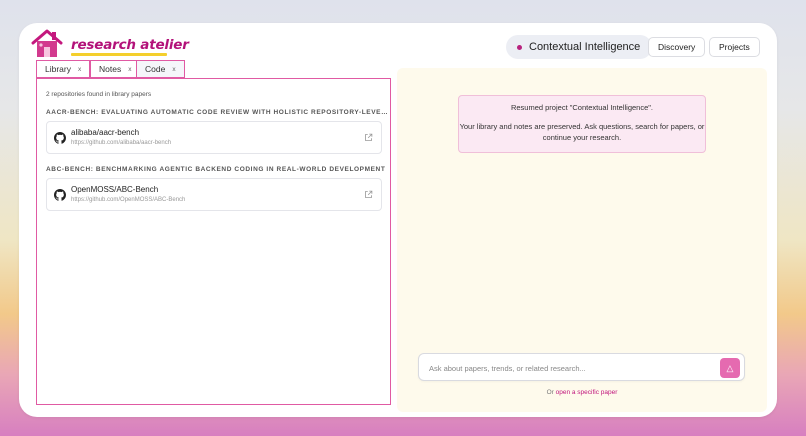 The height and width of the screenshot is (436, 806). Describe the element at coordinates (677, 47) in the screenshot. I see `discovery-button: Discovery` at that location.